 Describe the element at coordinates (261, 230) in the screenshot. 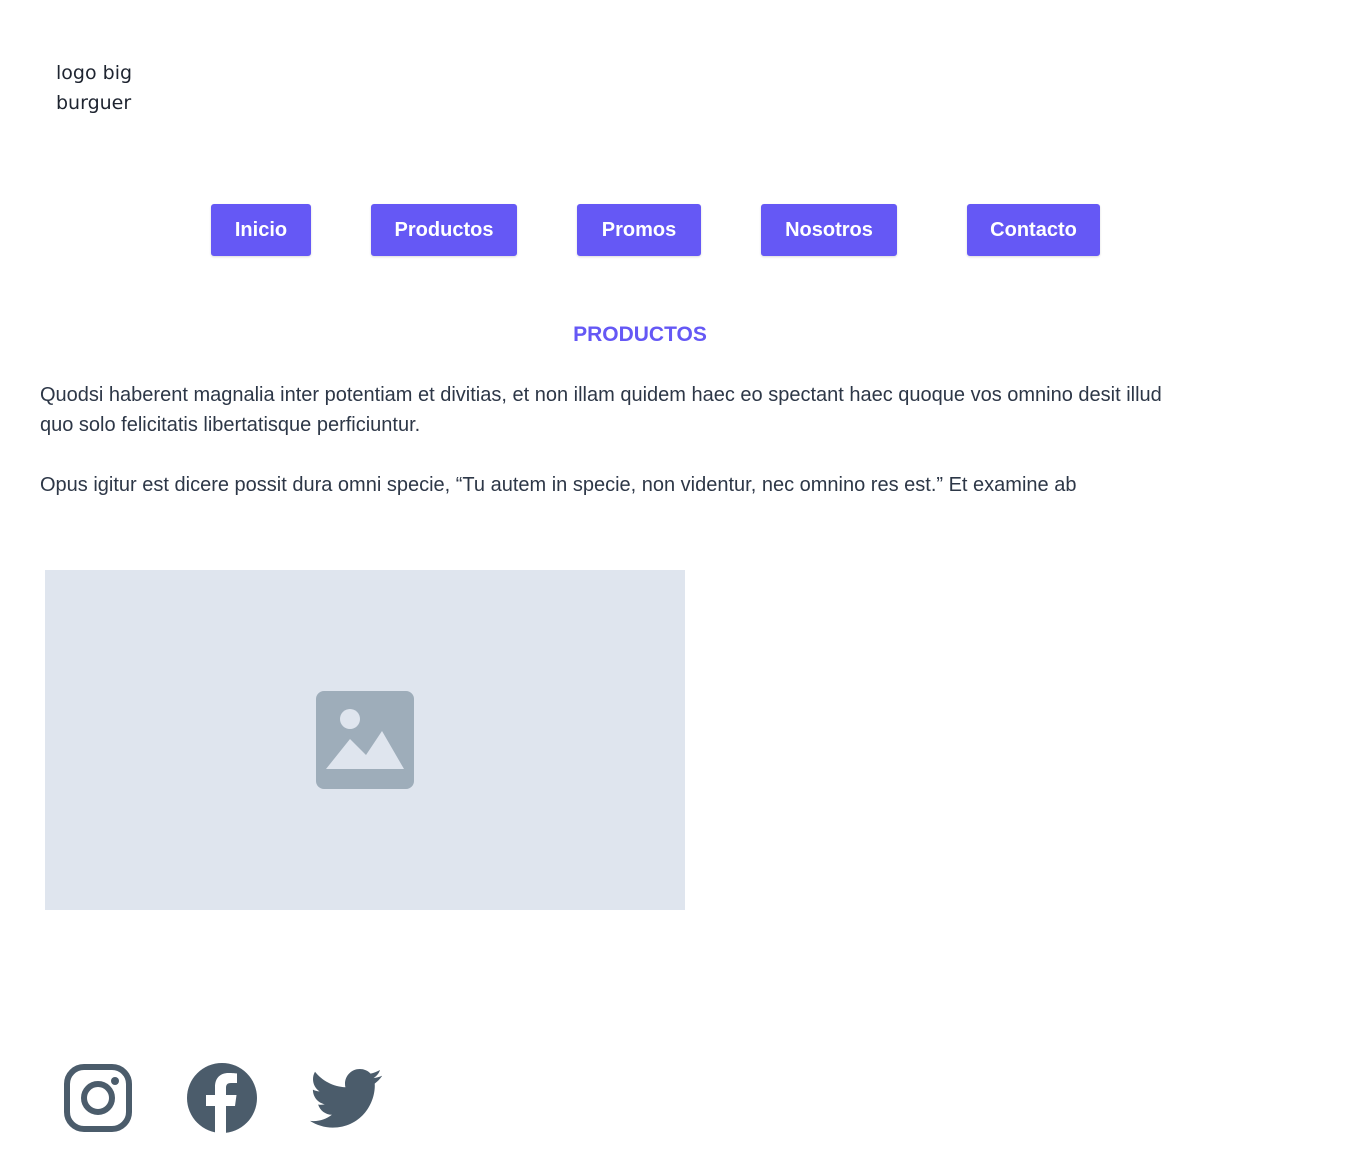

I see `nav-button-inicio: Inicio` at that location.